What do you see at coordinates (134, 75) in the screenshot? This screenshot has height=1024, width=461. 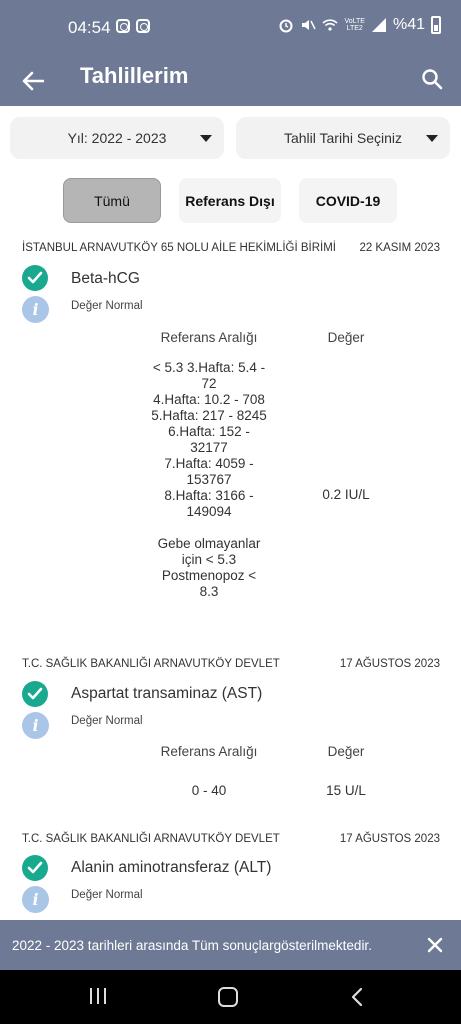 I see `page-title: Tahlillerim` at bounding box center [134, 75].